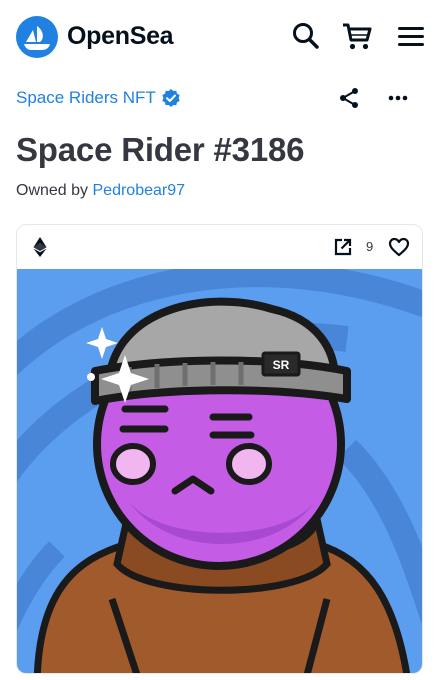  What do you see at coordinates (40, 247) in the screenshot?
I see `ethereum-icon` at bounding box center [40, 247].